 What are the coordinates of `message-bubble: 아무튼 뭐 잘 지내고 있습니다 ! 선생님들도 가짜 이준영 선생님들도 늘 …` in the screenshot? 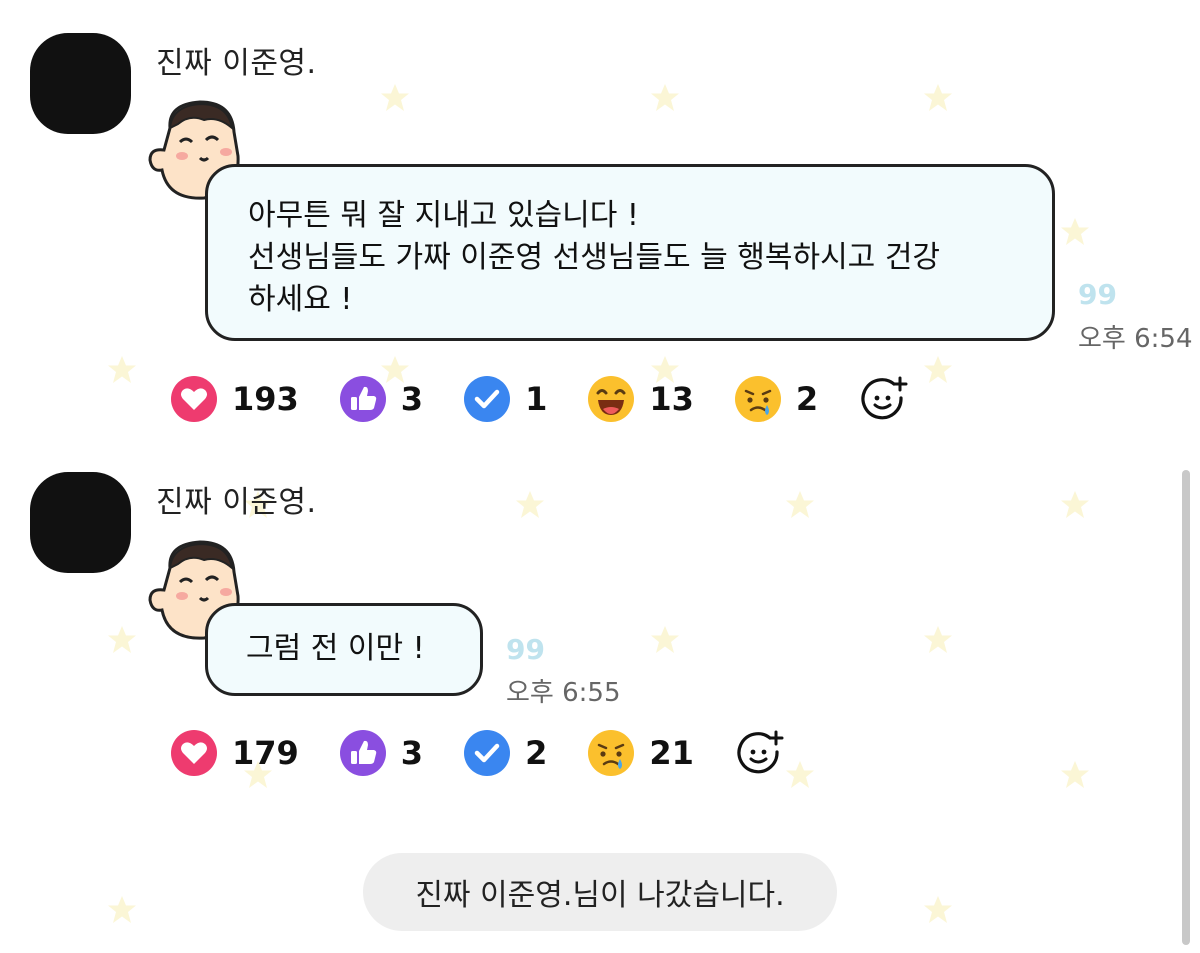 It's located at (630, 252).